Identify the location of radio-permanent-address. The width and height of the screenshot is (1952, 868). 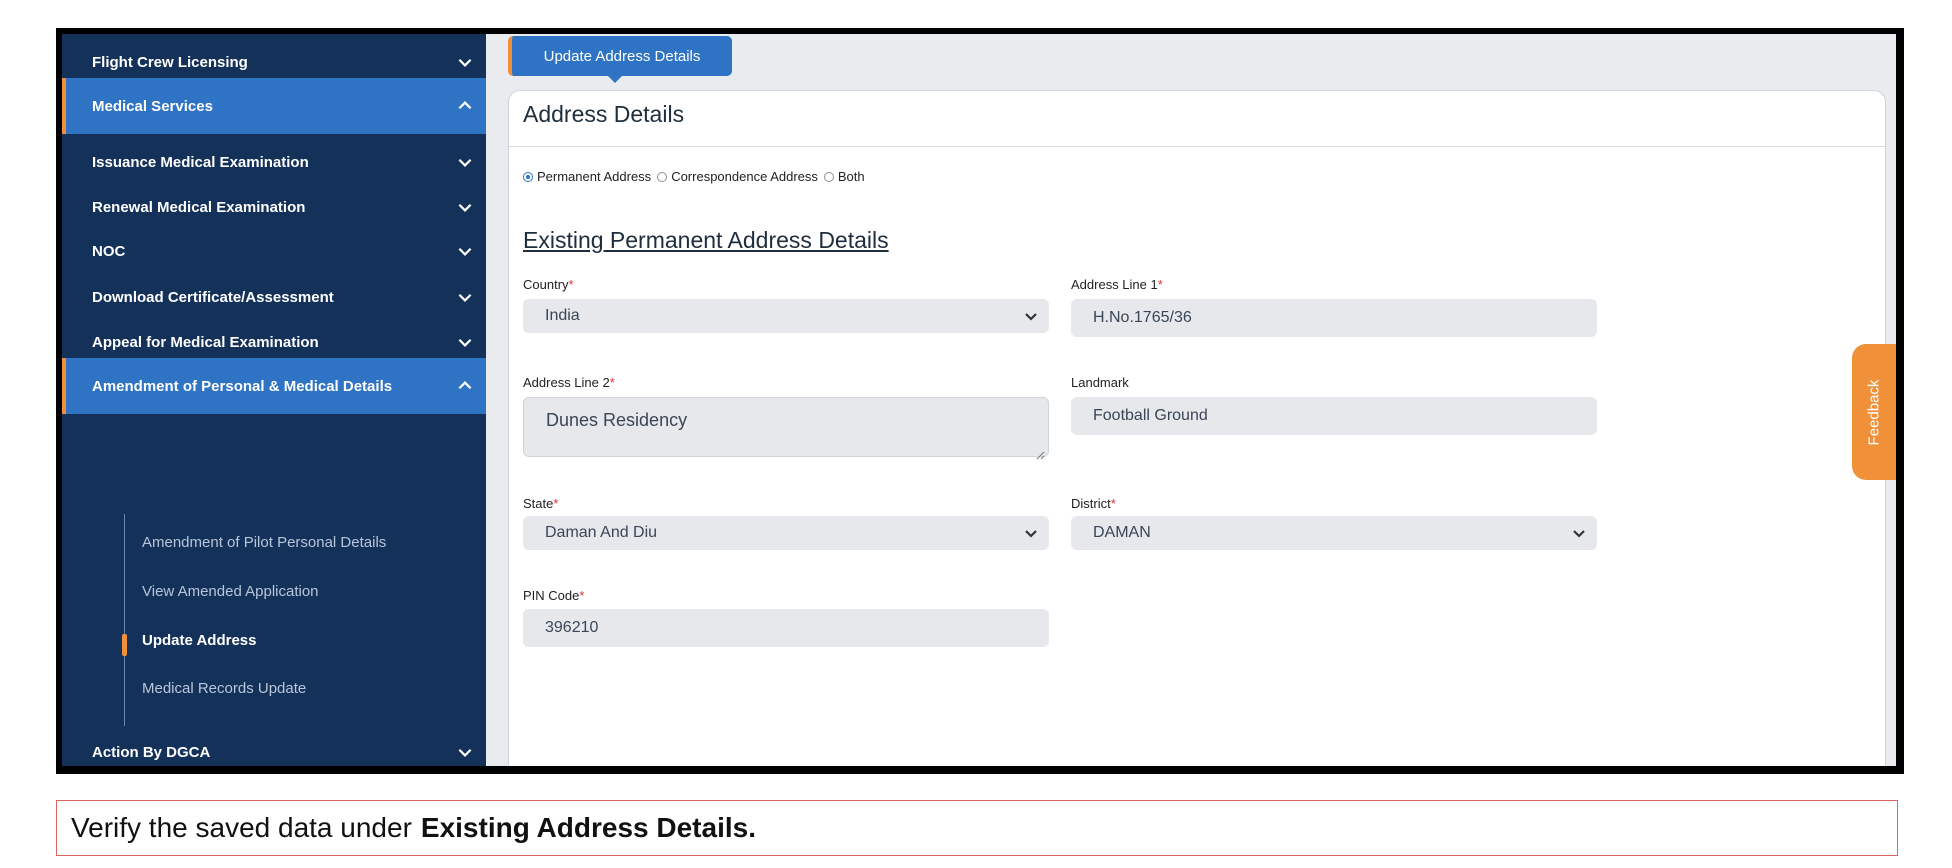
(528, 176).